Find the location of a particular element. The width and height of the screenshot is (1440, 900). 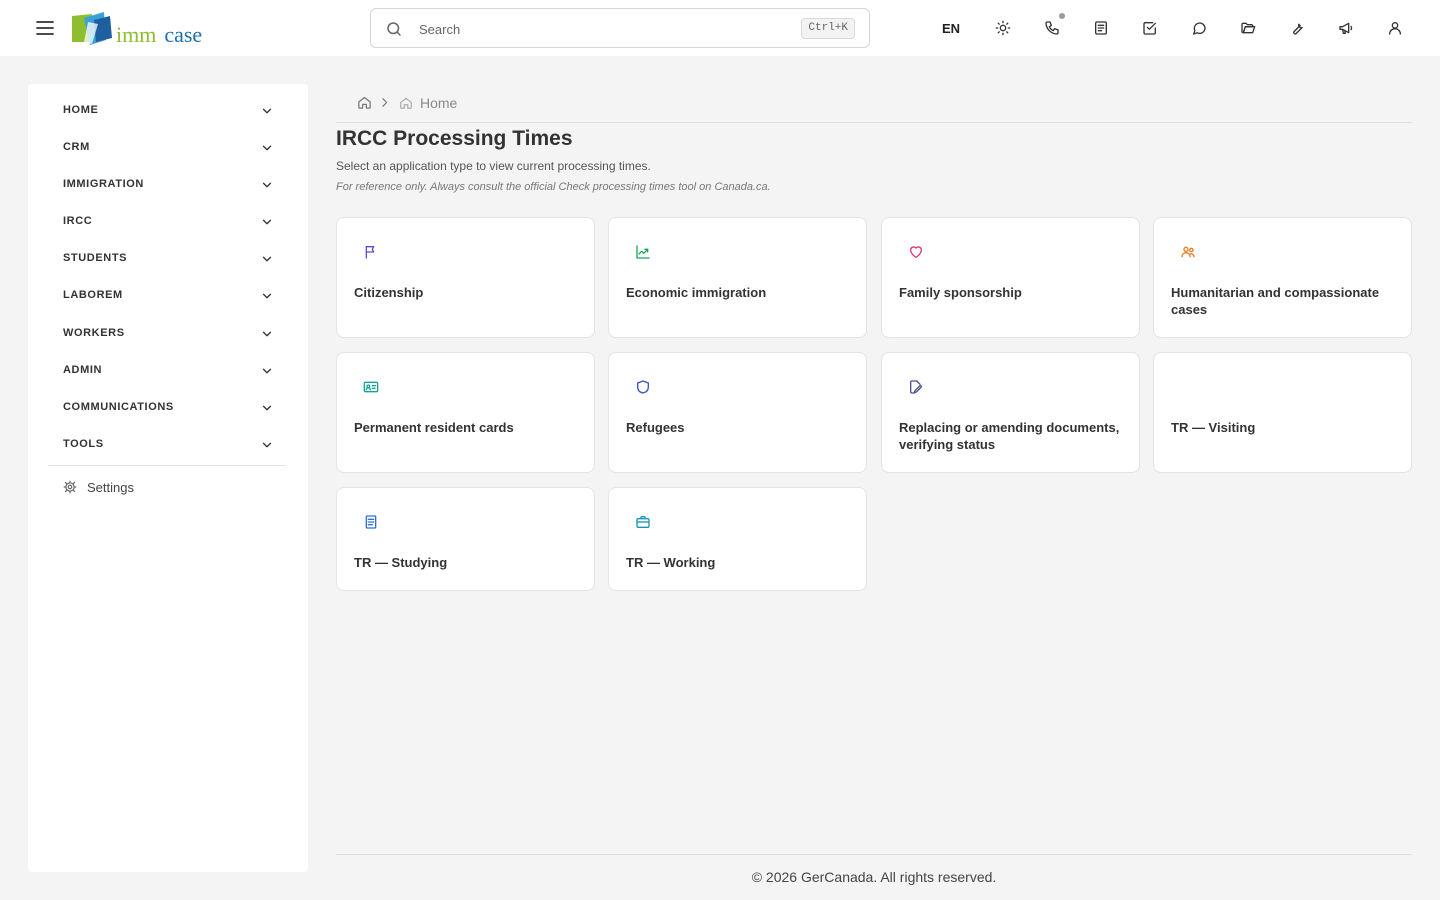

wrench-icon is located at coordinates (1297, 28).